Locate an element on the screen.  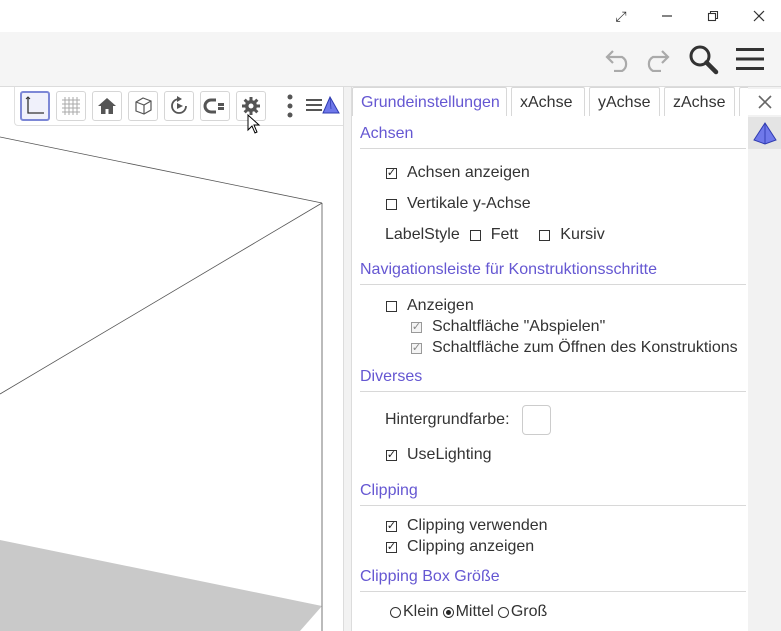
section-title-clipping-box: Clipping Box Größe is located at coordinates (430, 576).